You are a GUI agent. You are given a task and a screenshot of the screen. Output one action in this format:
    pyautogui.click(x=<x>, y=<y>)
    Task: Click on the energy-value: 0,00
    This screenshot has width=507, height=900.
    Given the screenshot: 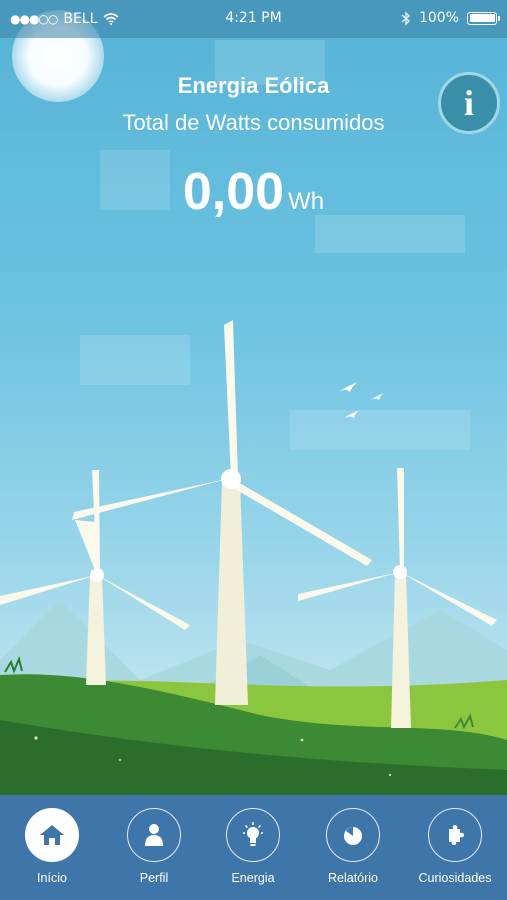 What is the action you would take?
    pyautogui.click(x=233, y=192)
    